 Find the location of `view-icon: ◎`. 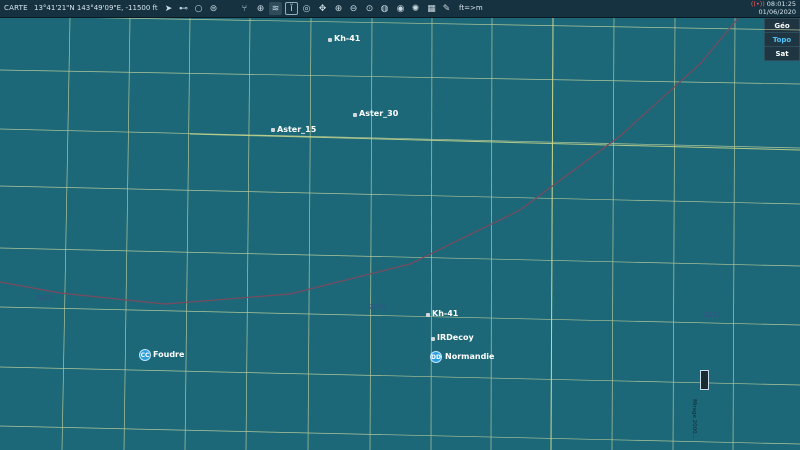

view-icon: ◎ is located at coordinates (306, 8).